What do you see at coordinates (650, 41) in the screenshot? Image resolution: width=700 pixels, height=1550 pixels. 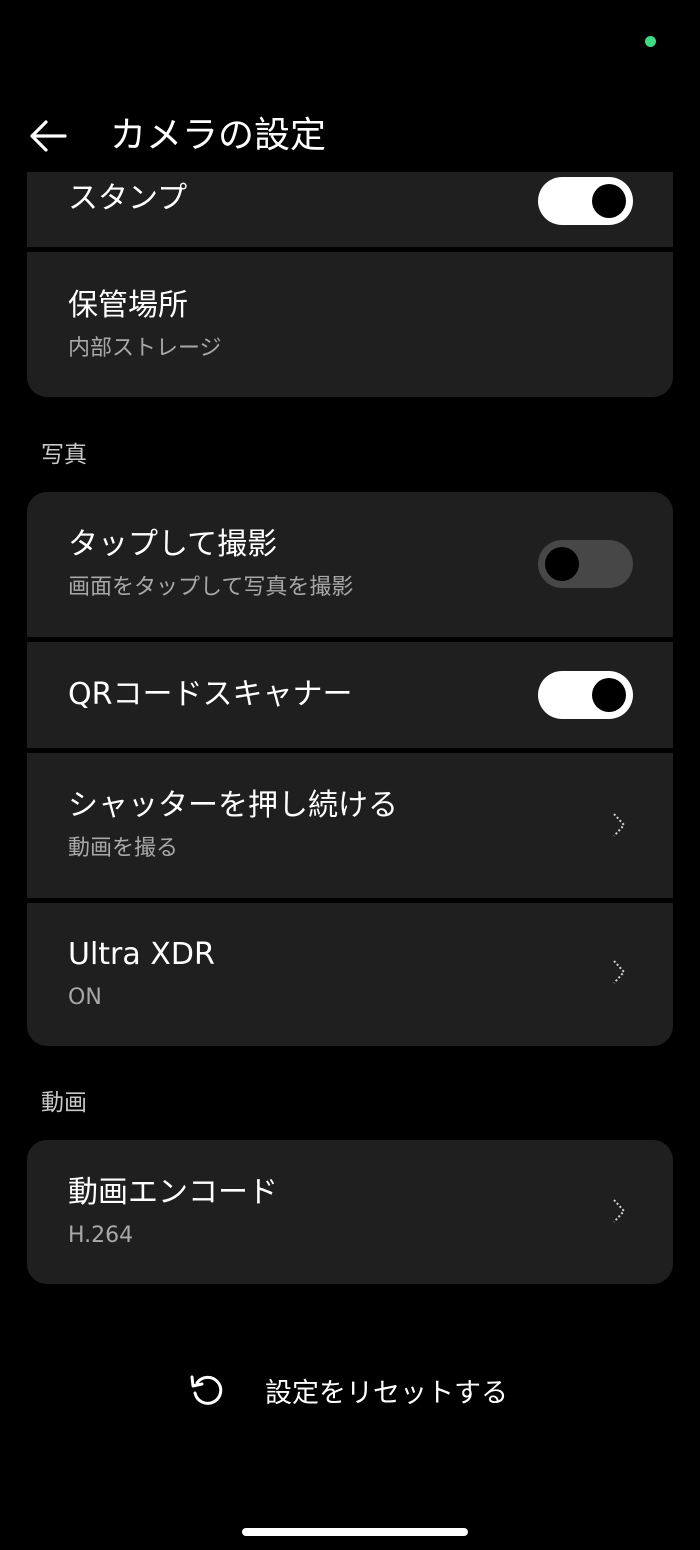 I see `status-indicator-dot` at bounding box center [650, 41].